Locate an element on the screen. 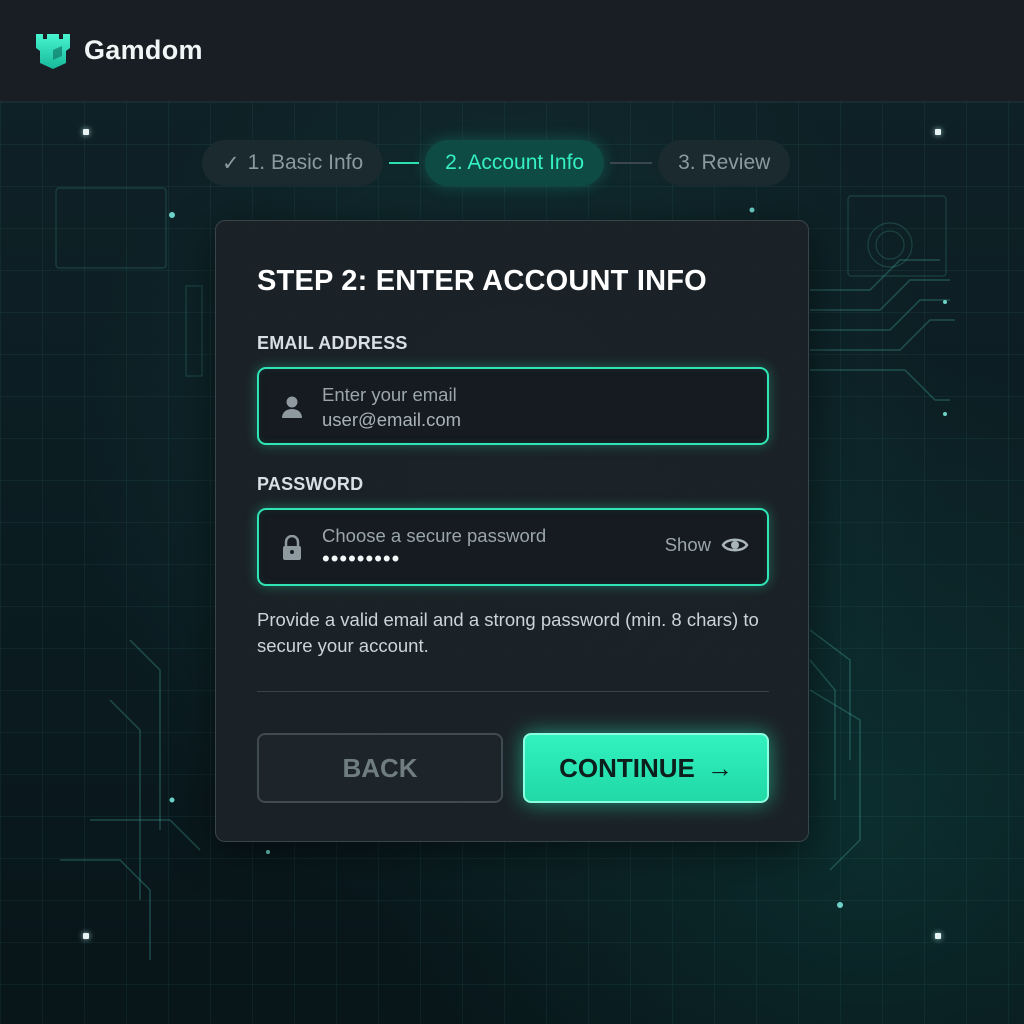 This screenshot has width=1024, height=1024. back-button: BACK is located at coordinates (380, 768).